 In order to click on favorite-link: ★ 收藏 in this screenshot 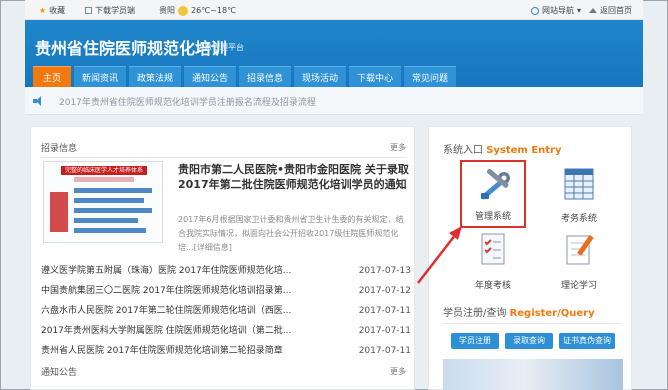, I will do `click(52, 10)`.